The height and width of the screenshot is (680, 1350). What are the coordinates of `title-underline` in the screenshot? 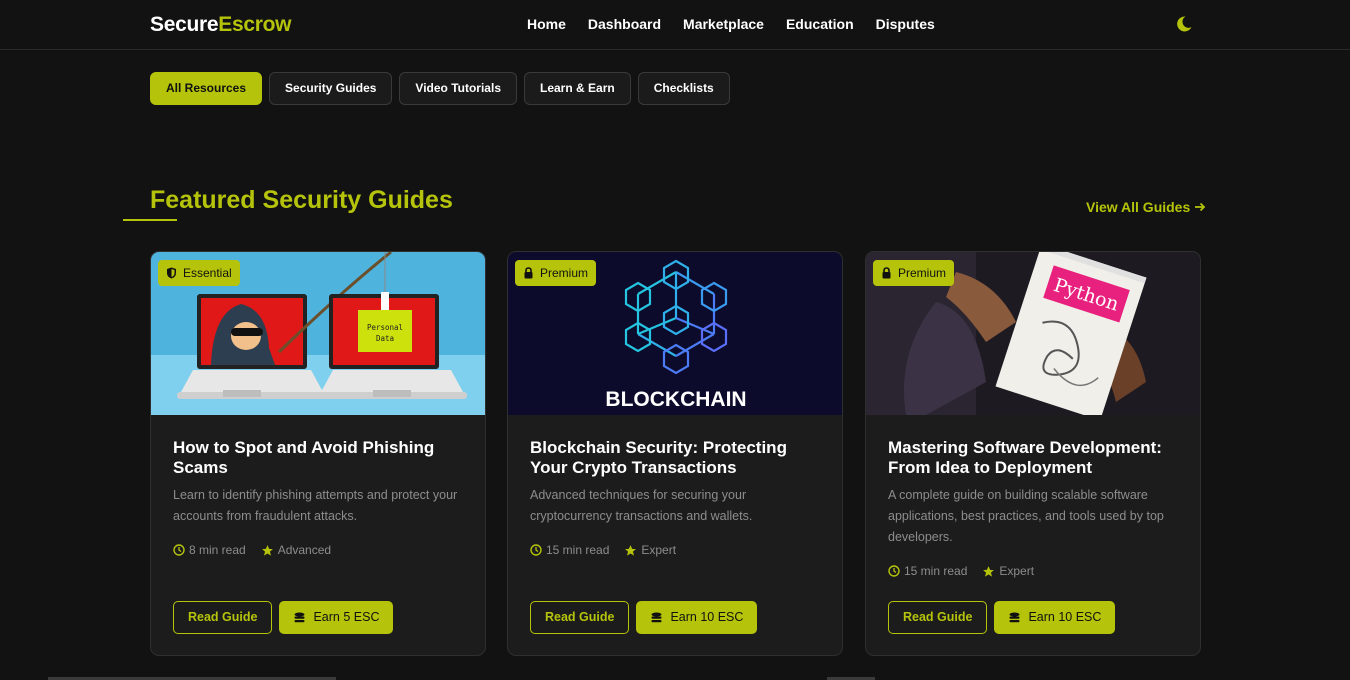 It's located at (150, 220).